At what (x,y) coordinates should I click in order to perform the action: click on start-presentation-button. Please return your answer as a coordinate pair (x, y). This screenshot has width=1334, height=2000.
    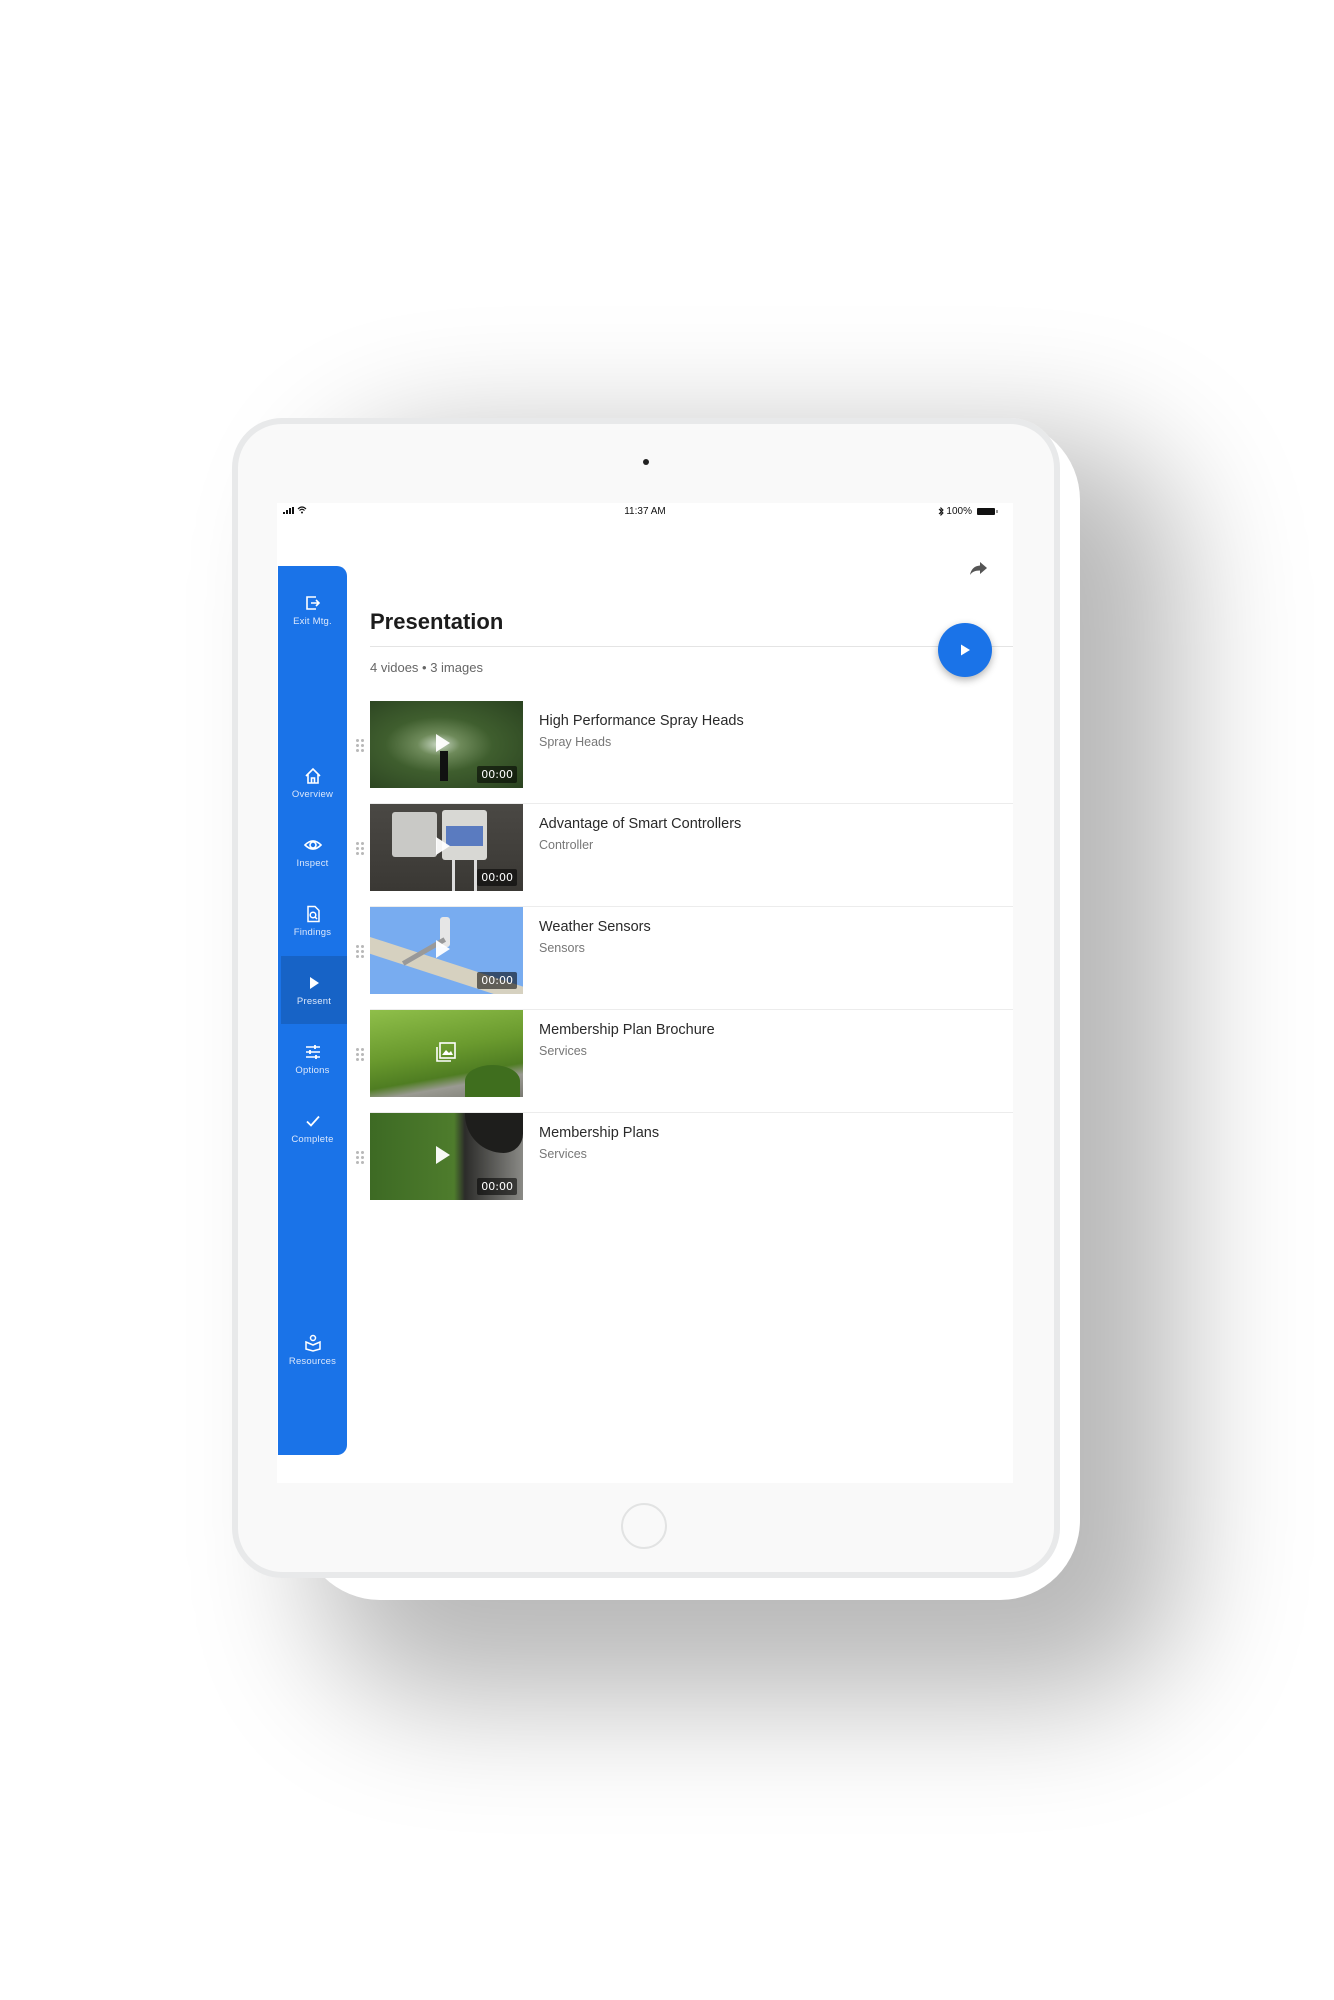
    Looking at the image, I should click on (965, 650).